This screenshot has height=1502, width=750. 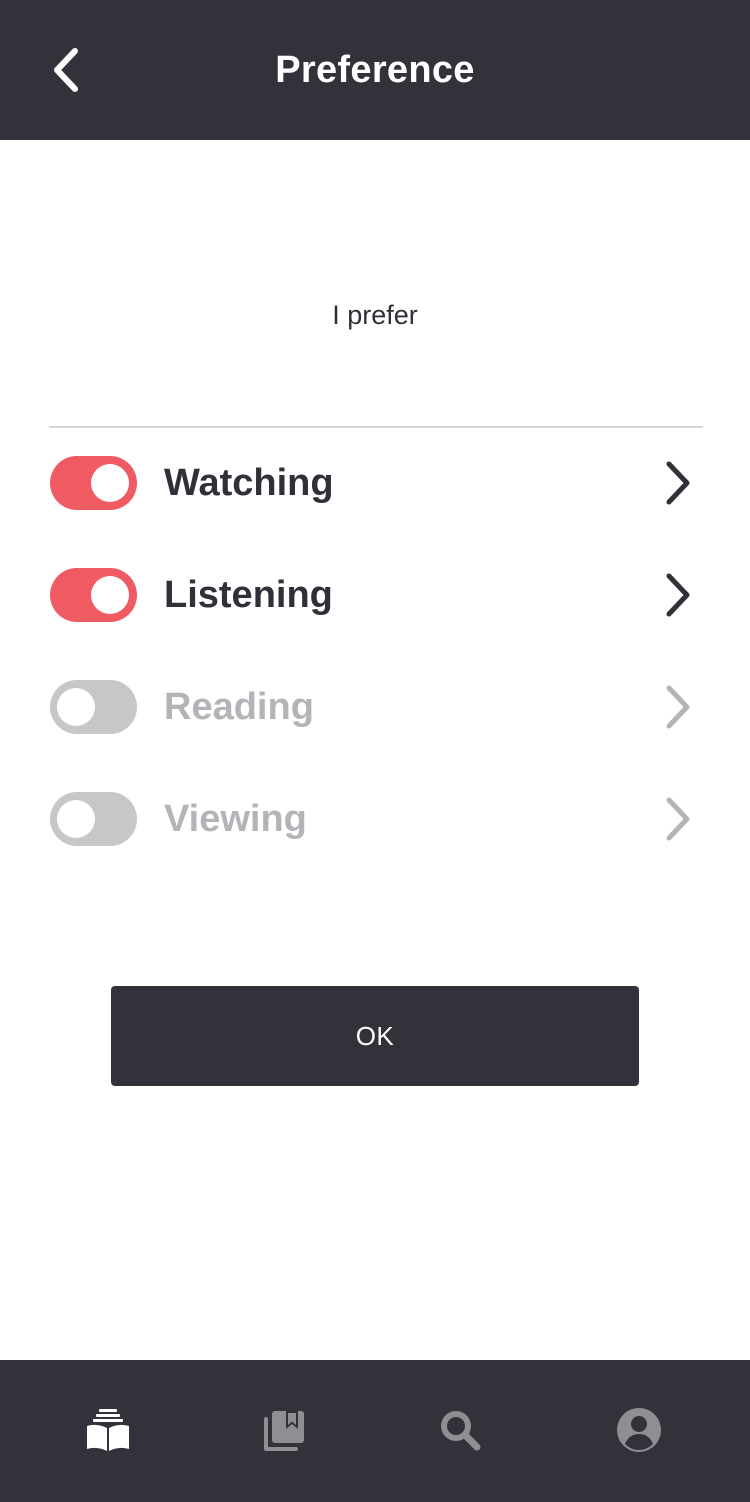 I want to click on open-book-icon, so click(x=108, y=1430).